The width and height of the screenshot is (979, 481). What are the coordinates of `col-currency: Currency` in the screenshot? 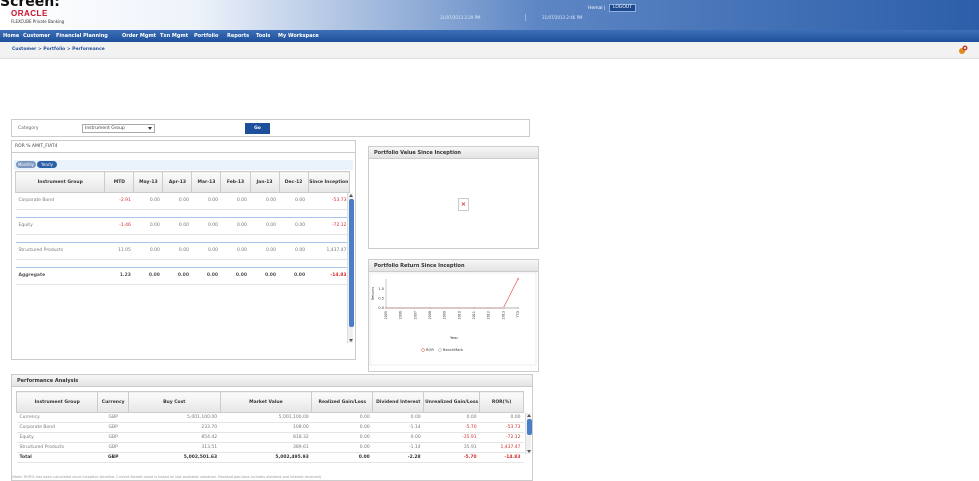 It's located at (113, 402).